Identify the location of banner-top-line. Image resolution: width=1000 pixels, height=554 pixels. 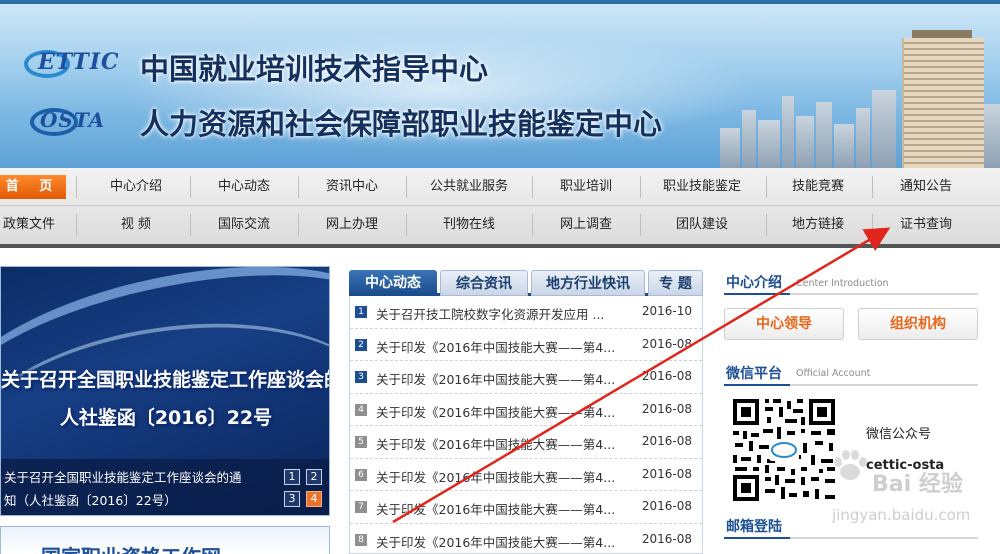
(500, 2).